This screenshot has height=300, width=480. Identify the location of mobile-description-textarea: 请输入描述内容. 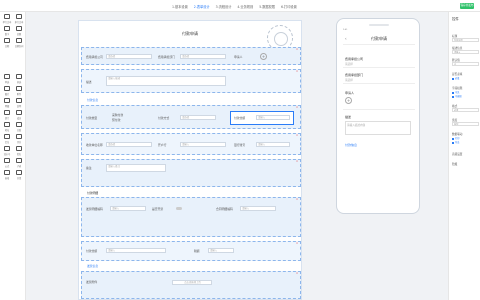
(378, 128).